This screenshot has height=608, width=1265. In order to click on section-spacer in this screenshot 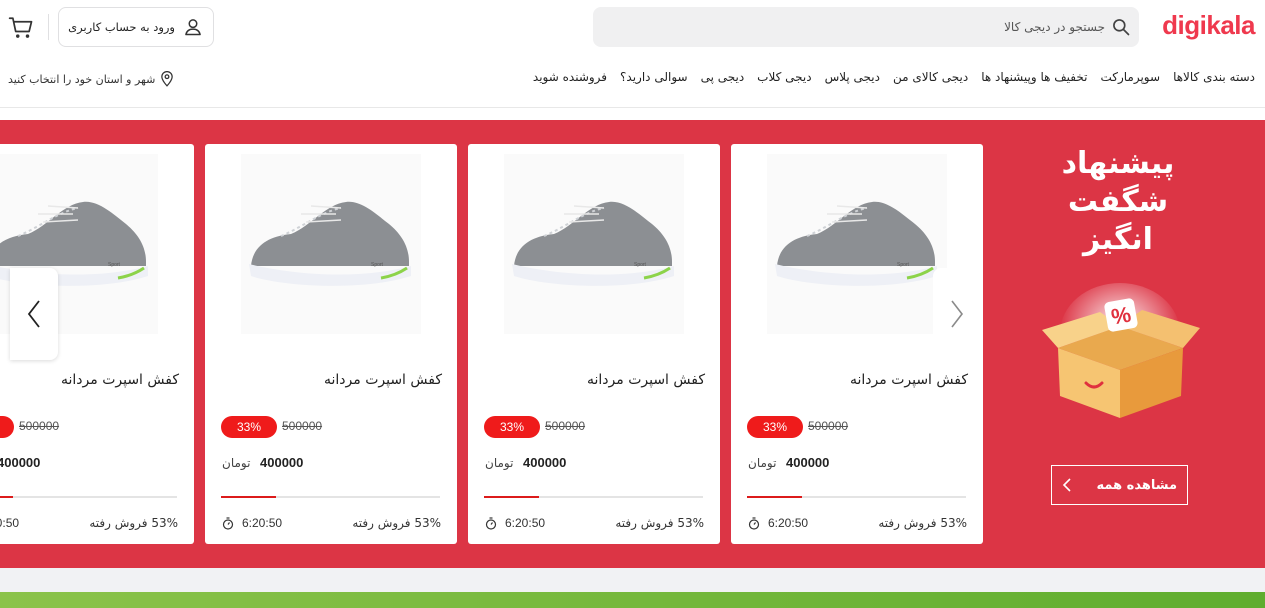, I will do `click(632, 580)`.